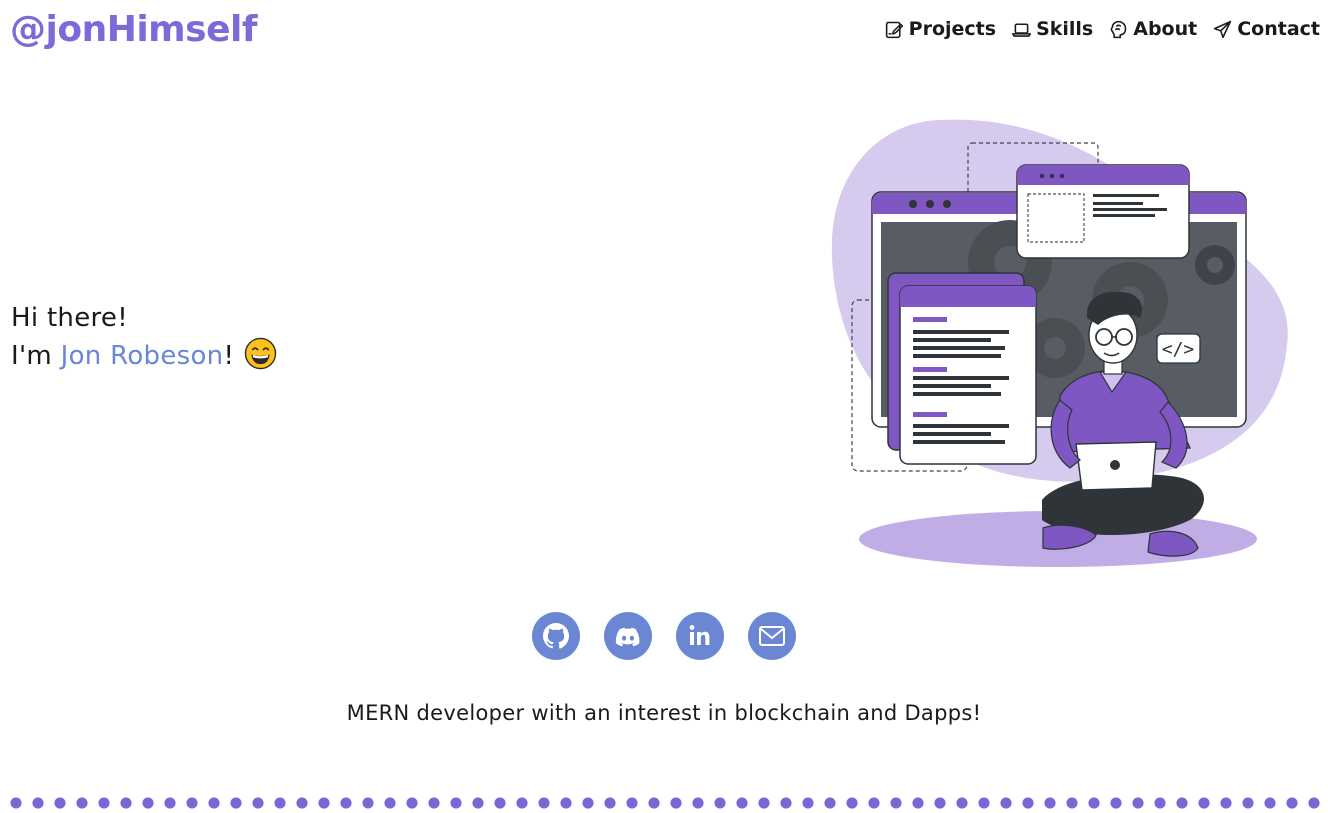 The height and width of the screenshot is (813, 1328). I want to click on hero-intro-line: I'm Jon Robeson!, so click(144, 359).